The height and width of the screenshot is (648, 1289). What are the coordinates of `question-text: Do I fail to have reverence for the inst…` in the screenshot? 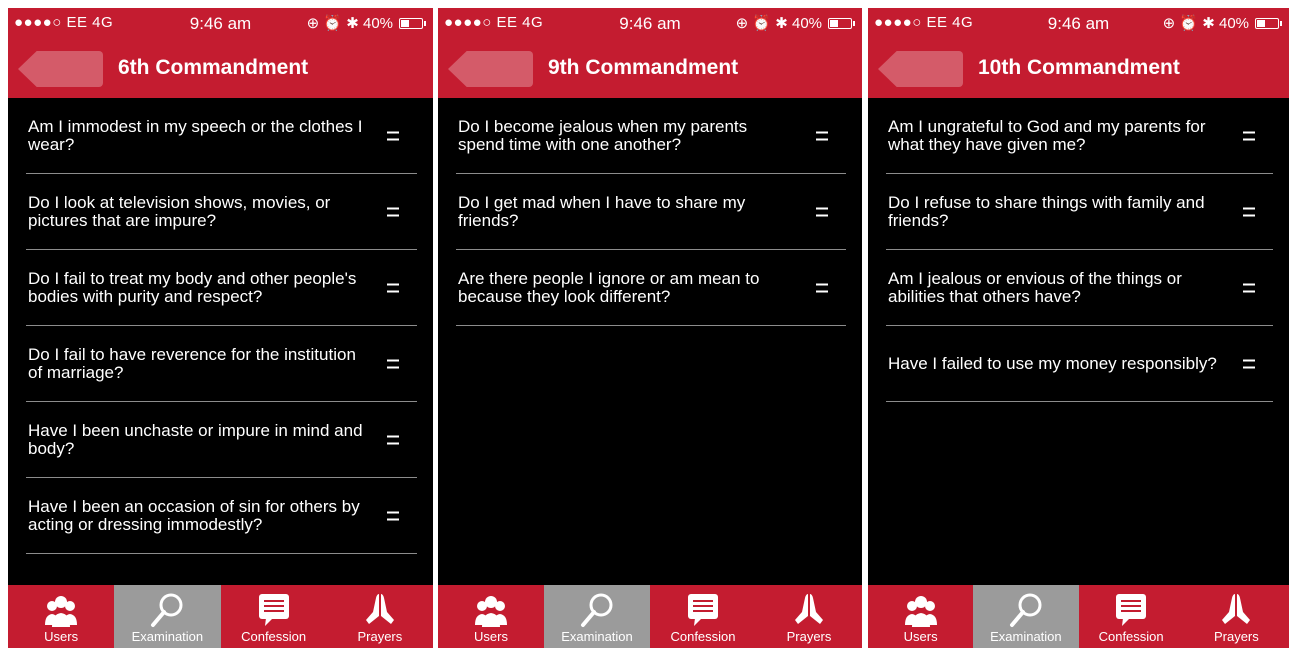 It's located at (192, 363).